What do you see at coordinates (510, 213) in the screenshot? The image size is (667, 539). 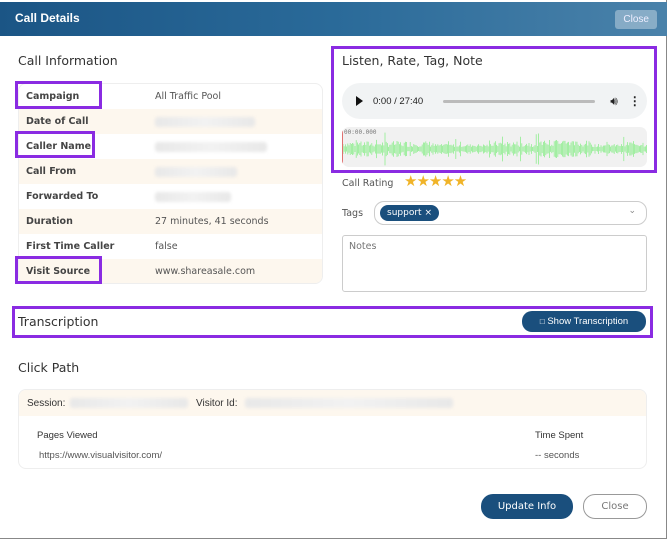 I see `tags-select: support × ⌄` at bounding box center [510, 213].